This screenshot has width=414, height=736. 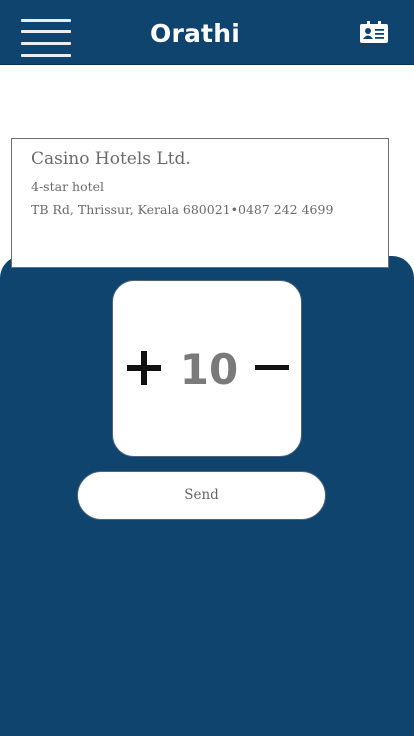 What do you see at coordinates (195, 33) in the screenshot?
I see `app-title: Orathi` at bounding box center [195, 33].